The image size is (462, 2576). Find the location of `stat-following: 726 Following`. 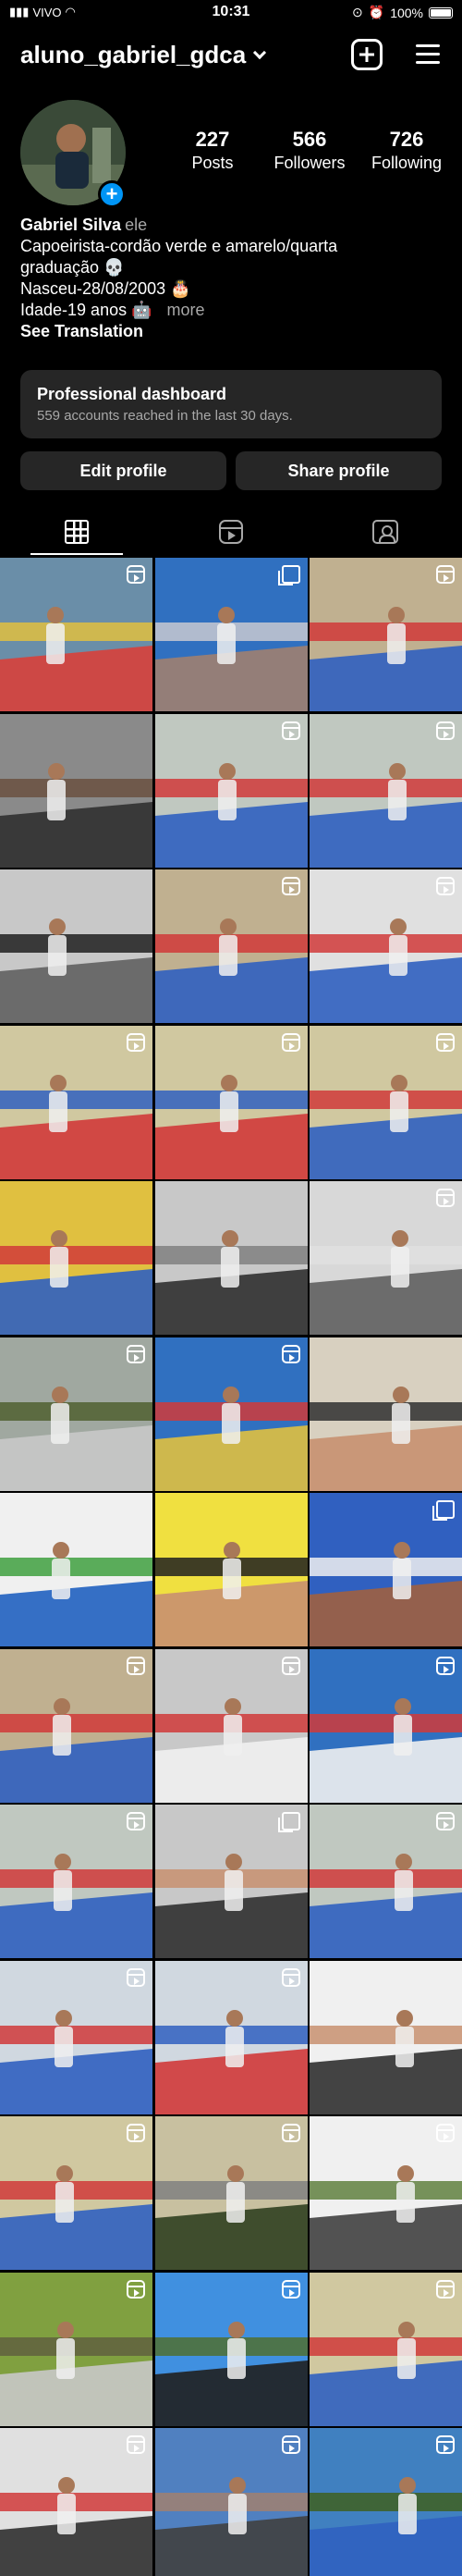

stat-following: 726 Following is located at coordinates (406, 150).